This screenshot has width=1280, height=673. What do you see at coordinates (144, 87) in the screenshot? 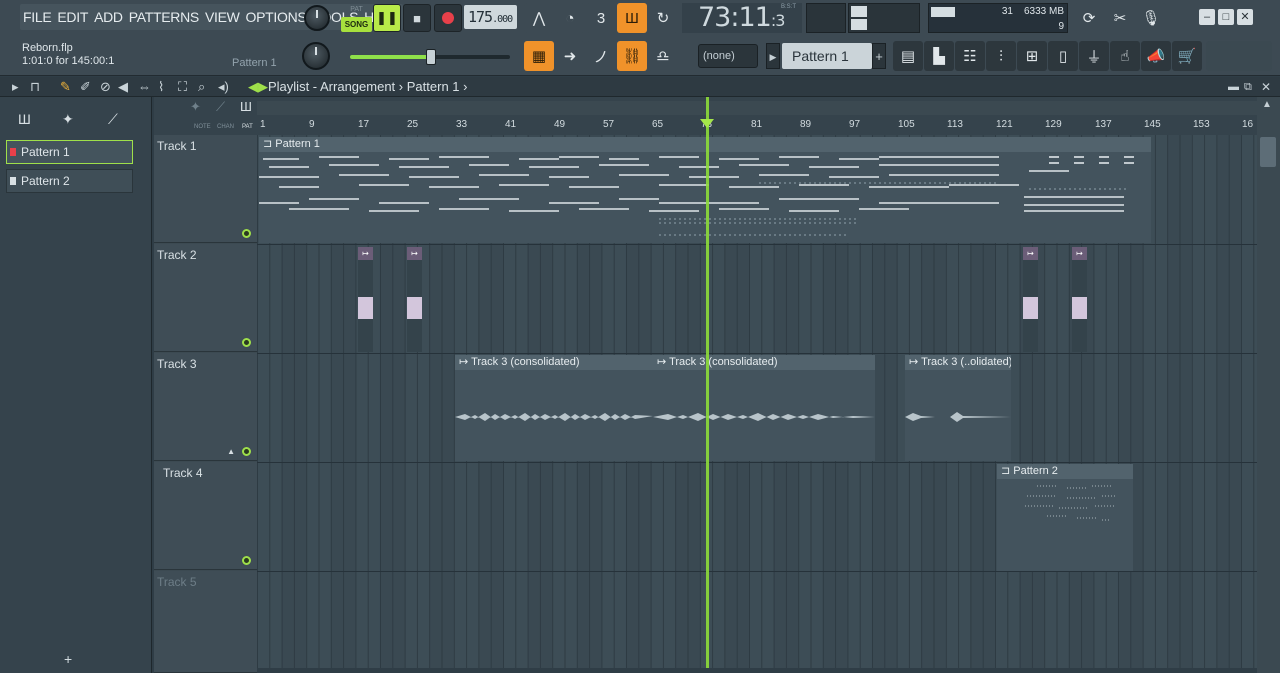
I see `slip-tool-icon: ⇔` at bounding box center [144, 87].